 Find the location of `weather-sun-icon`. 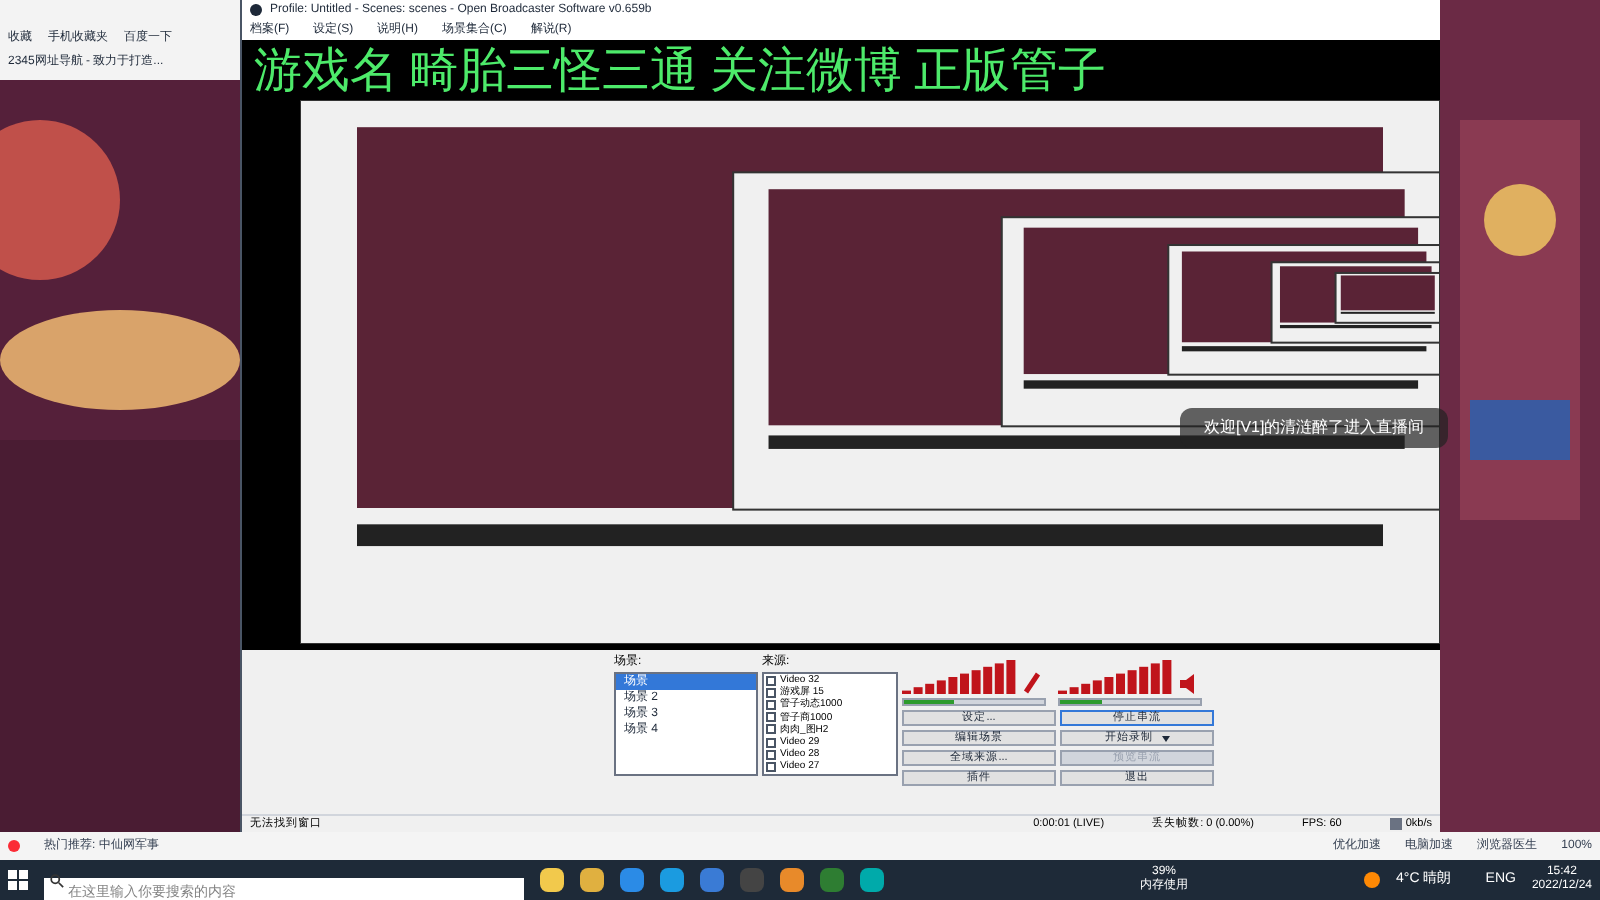

weather-sun-icon is located at coordinates (1372, 880).